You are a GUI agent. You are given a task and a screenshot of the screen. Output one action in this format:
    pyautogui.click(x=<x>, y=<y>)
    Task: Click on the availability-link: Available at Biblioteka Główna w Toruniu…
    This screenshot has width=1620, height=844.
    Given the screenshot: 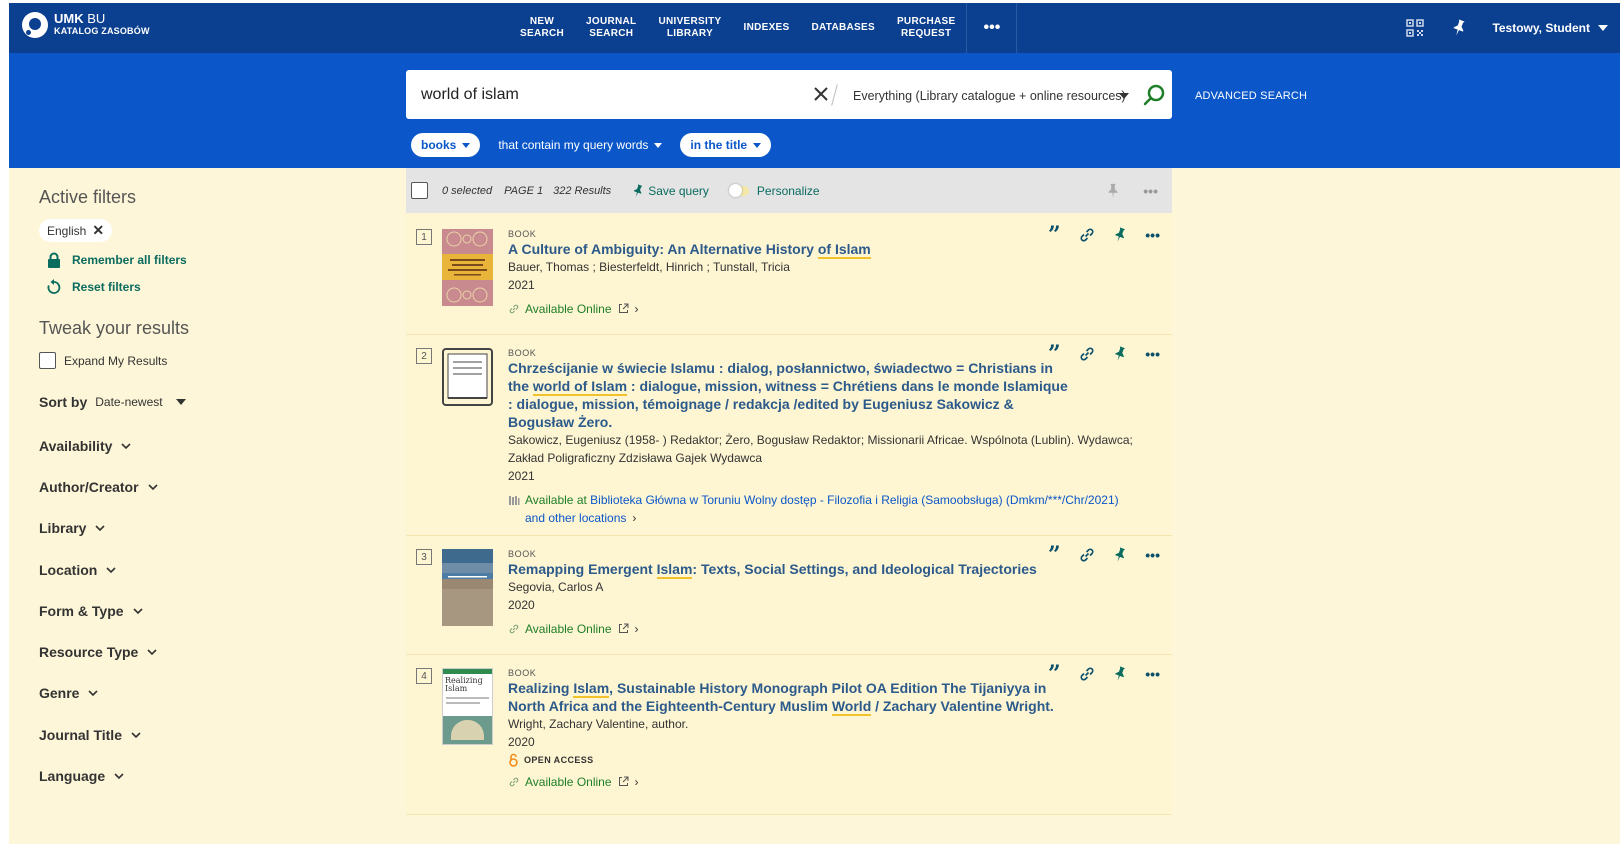 What is the action you would take?
    pyautogui.click(x=828, y=509)
    